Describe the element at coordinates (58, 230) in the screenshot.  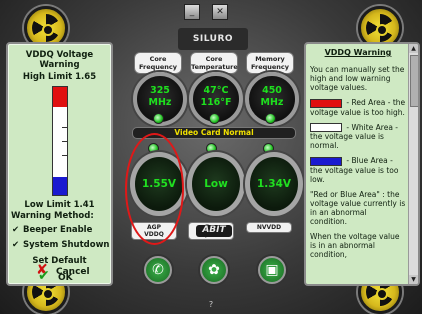
I see `beeper-enable-label: Beeper Enable` at that location.